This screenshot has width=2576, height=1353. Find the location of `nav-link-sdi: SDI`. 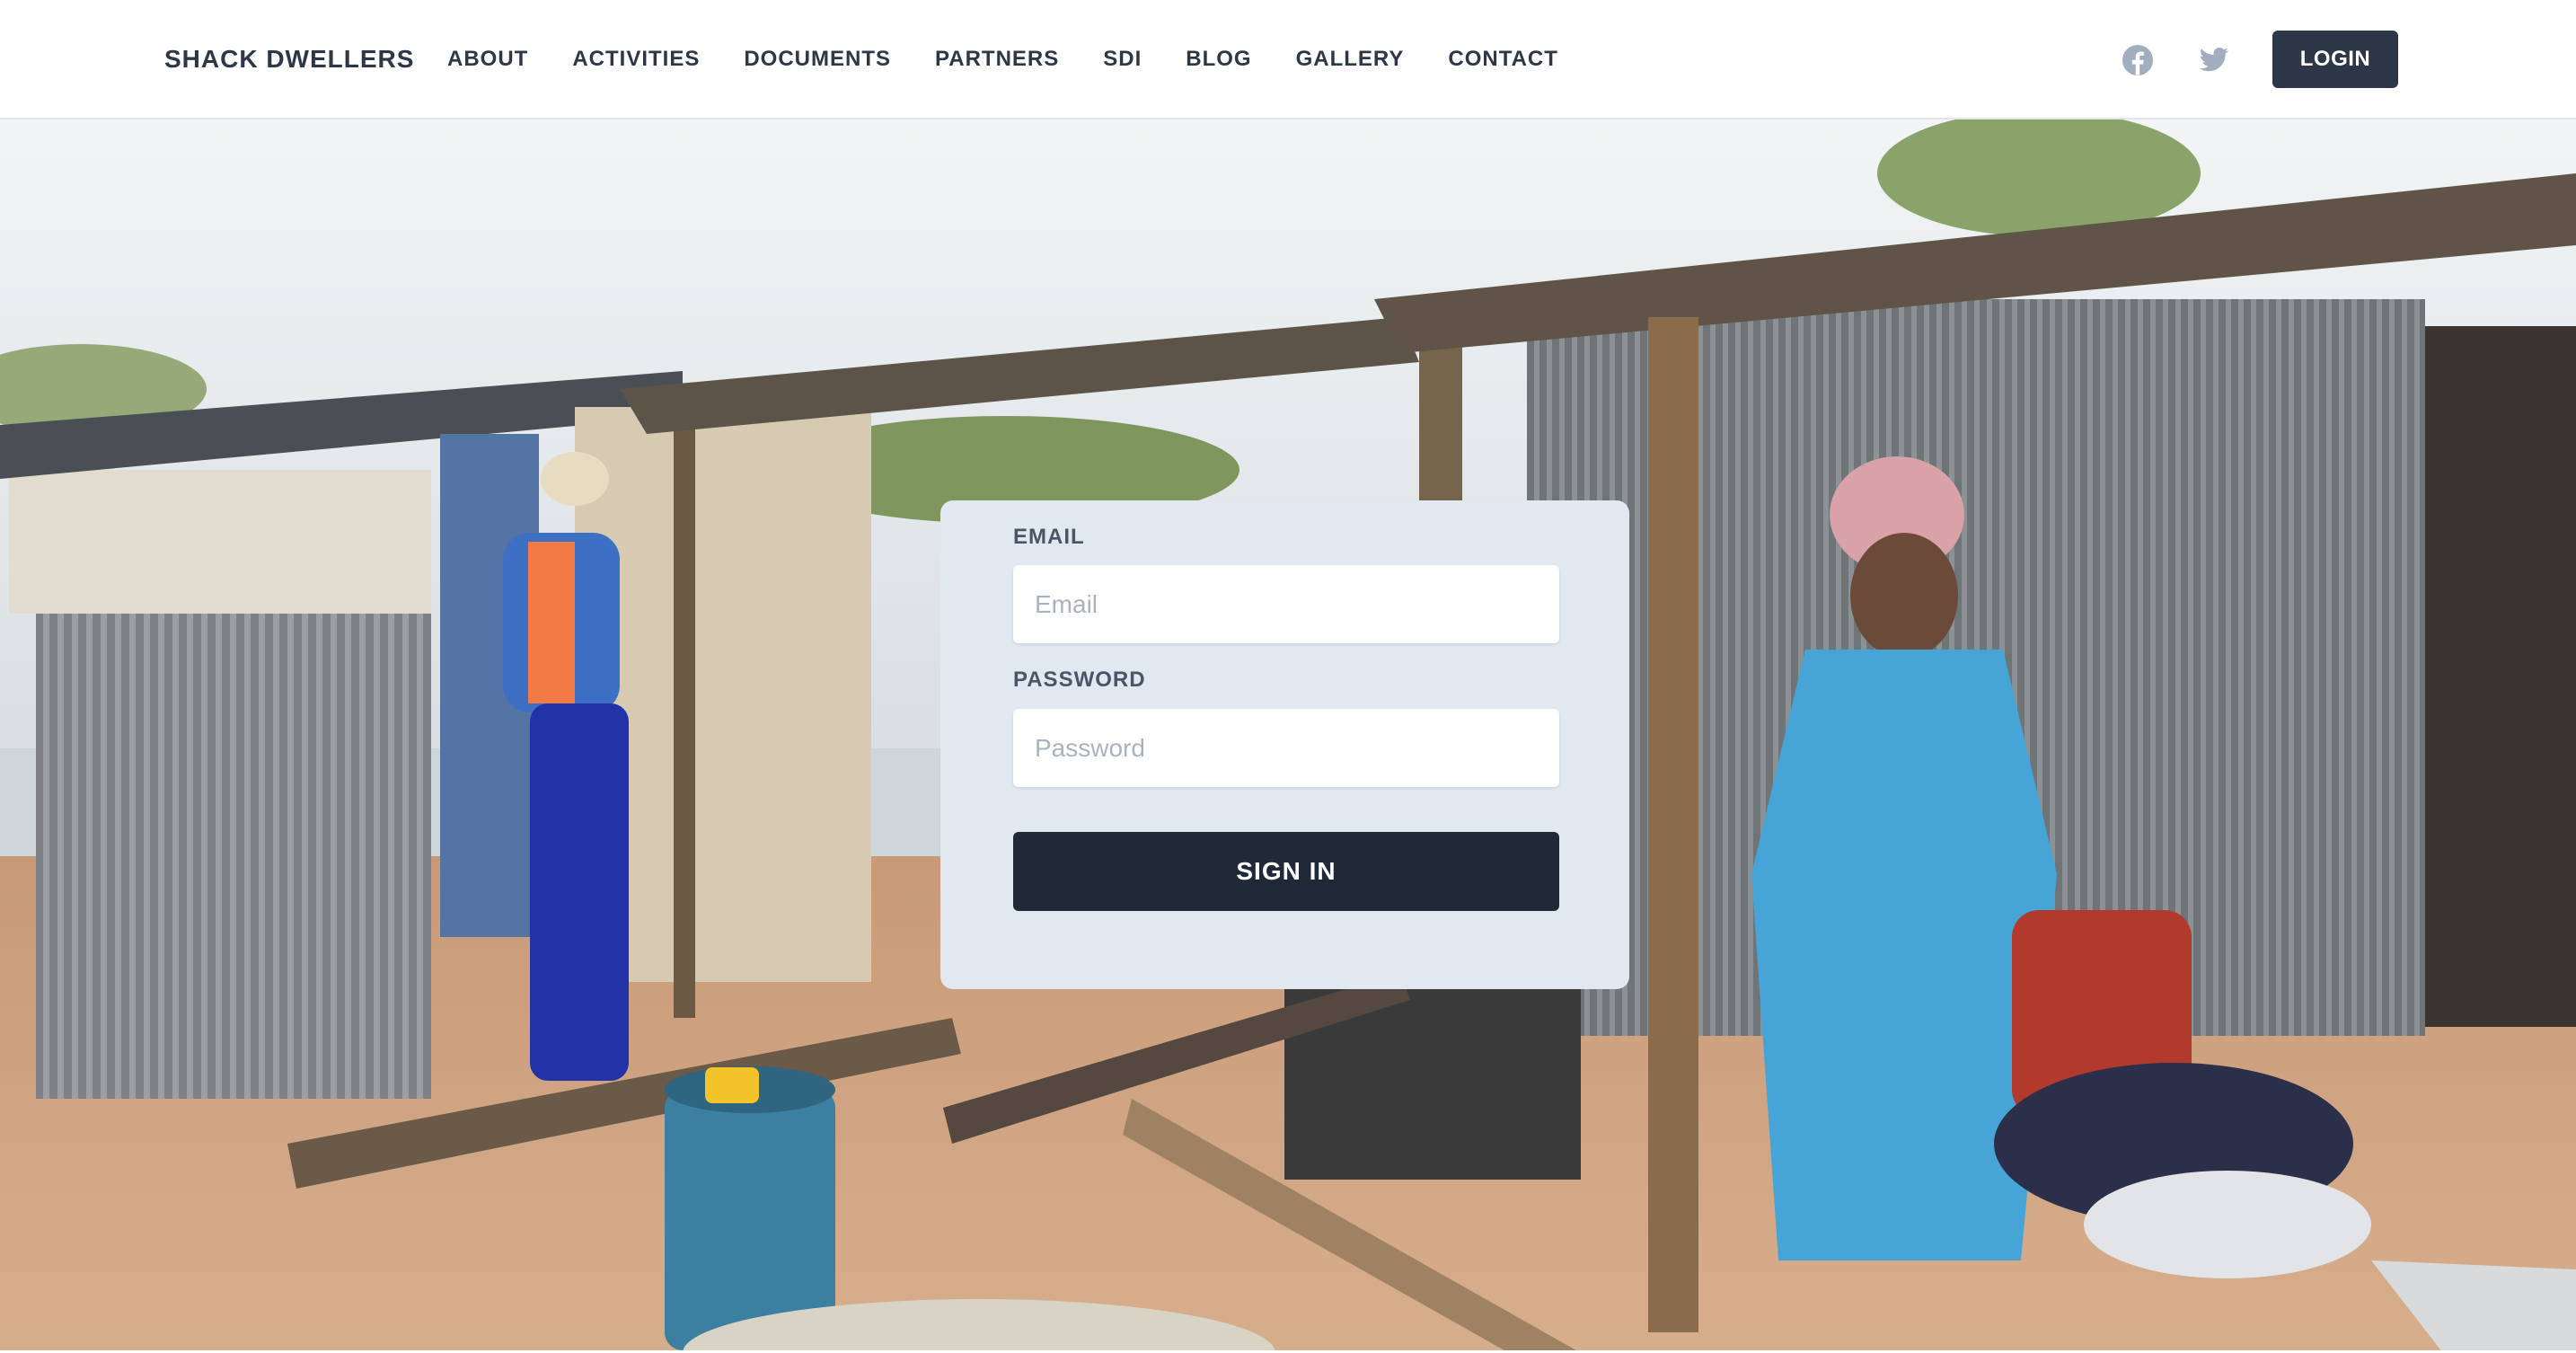

nav-link-sdi: SDI is located at coordinates (1122, 59).